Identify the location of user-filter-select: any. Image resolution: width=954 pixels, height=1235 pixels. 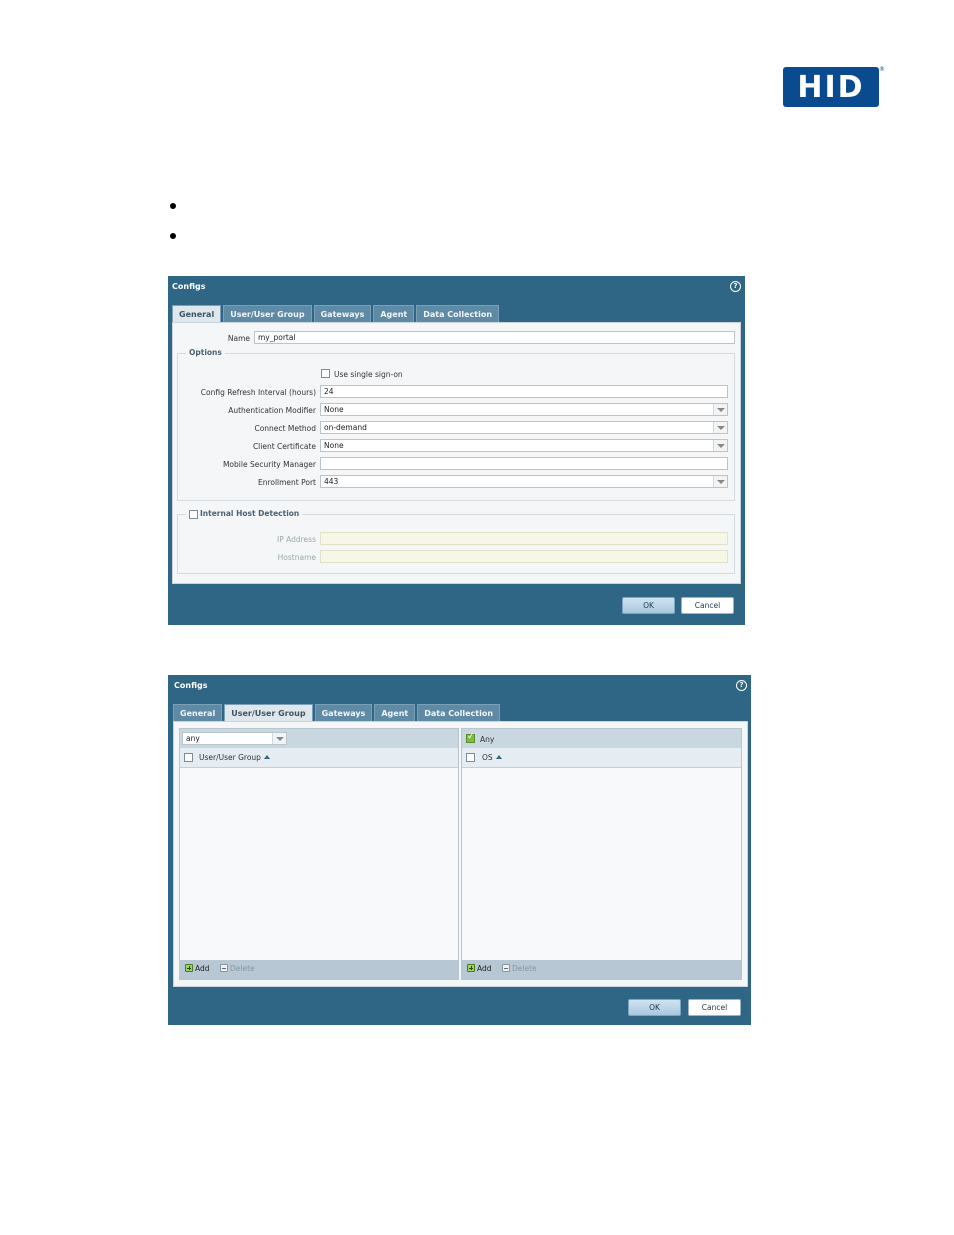
(234, 738).